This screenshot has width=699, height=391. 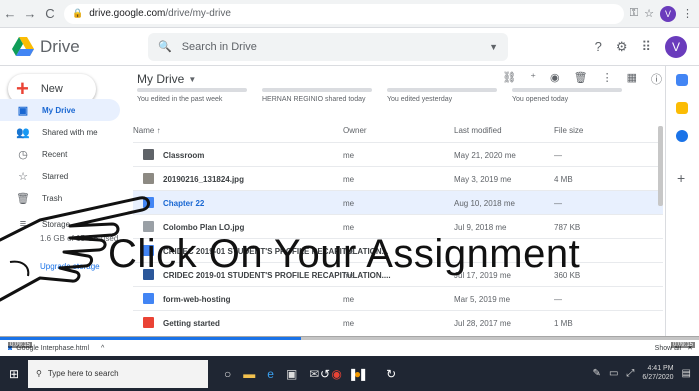 What do you see at coordinates (398, 154) in the screenshot?
I see `table-row: Classroom me May 21, 2020 me —` at bounding box center [398, 154].